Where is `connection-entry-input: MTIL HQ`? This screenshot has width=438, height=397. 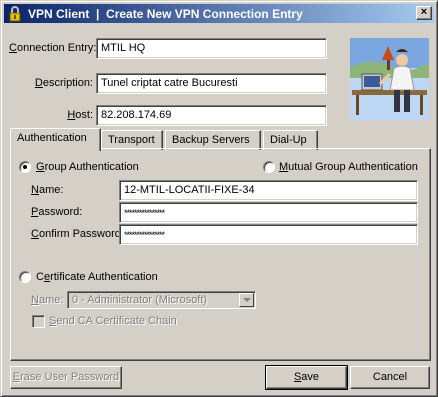 connection-entry-input: MTIL HQ is located at coordinates (211, 48).